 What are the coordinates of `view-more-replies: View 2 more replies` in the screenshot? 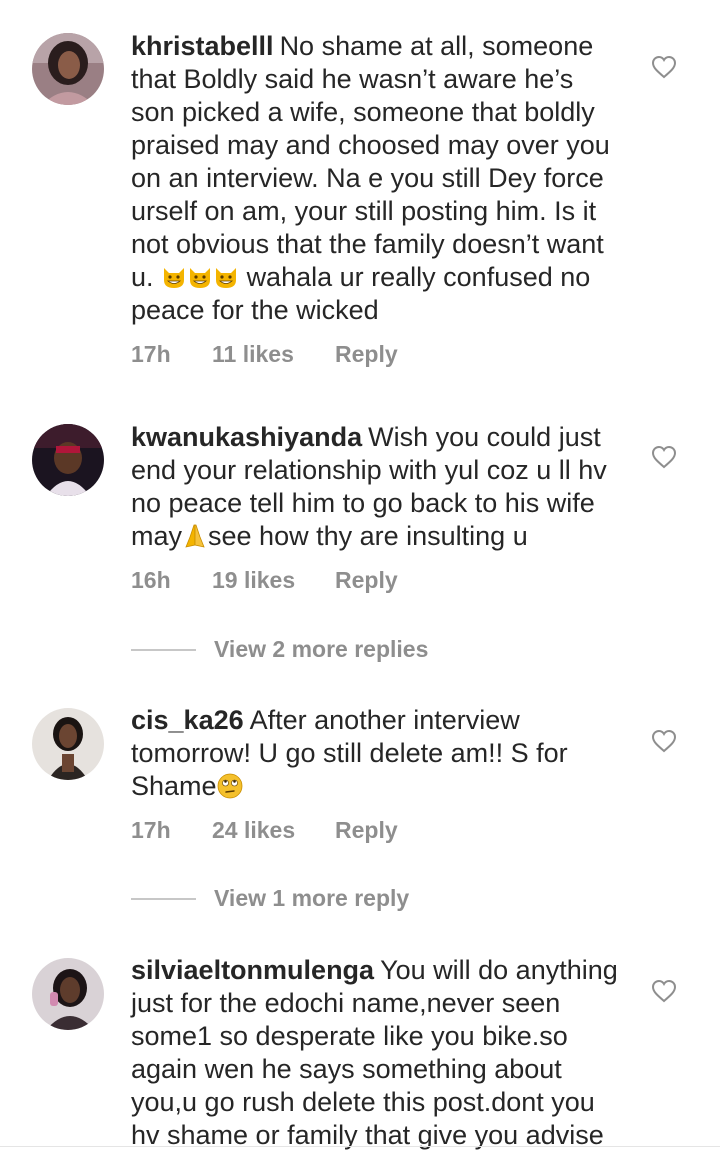 It's located at (331, 649).